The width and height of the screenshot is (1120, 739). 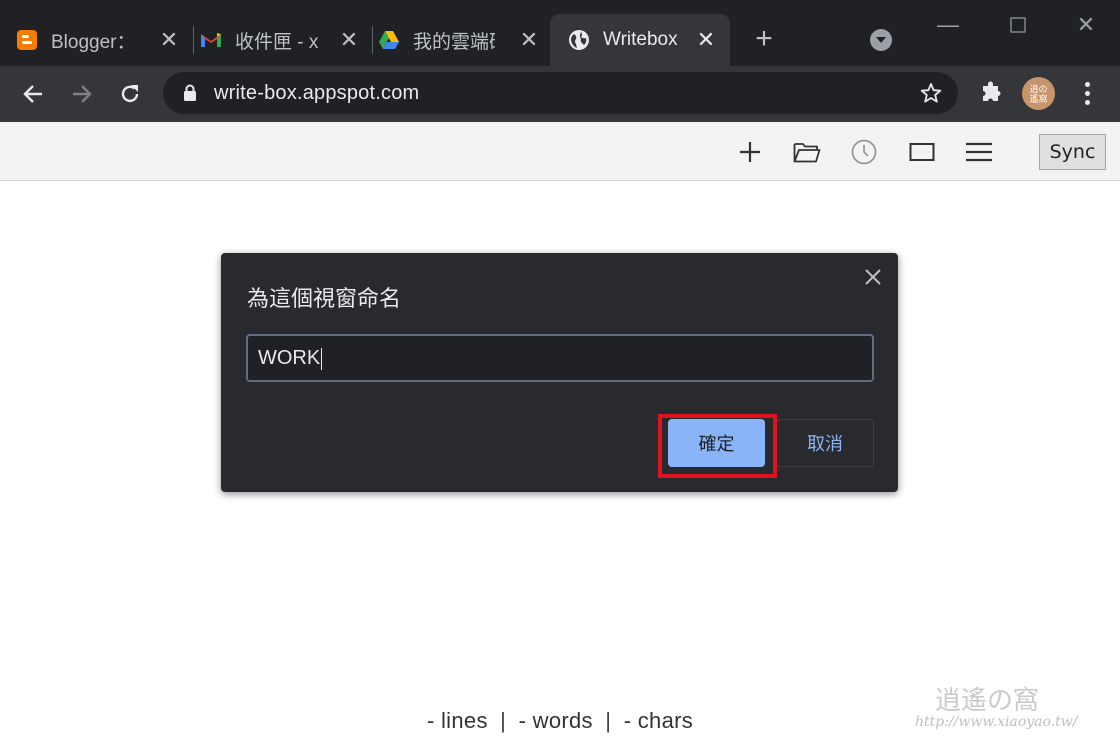 I want to click on word-count: - words, so click(x=555, y=720).